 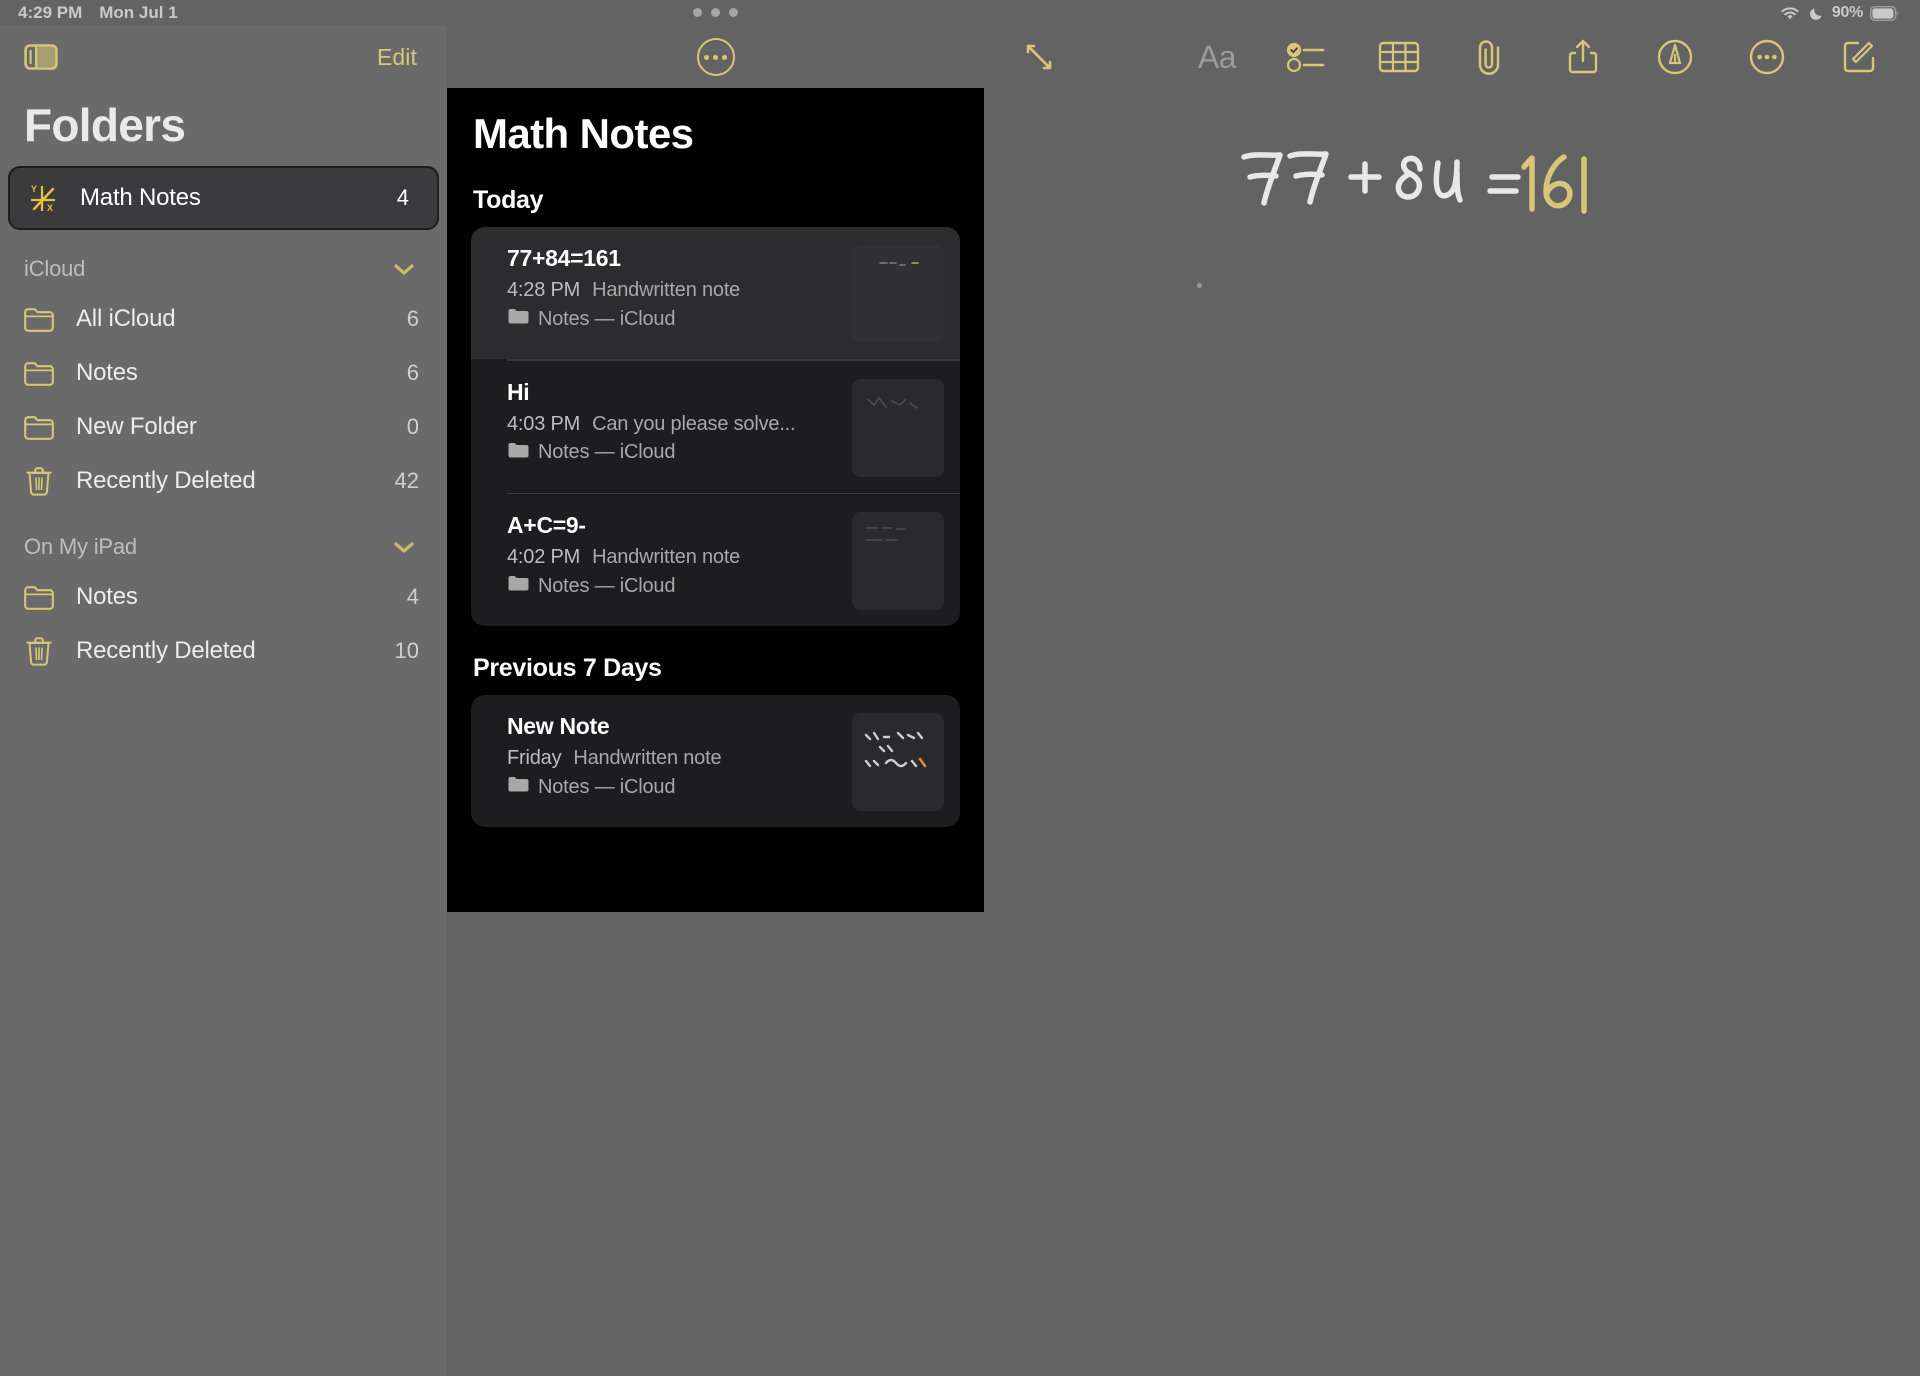 I want to click on sidebar-item-recently-deleted-on-my-ipad: Recently Deleted 10, so click(x=223, y=651).